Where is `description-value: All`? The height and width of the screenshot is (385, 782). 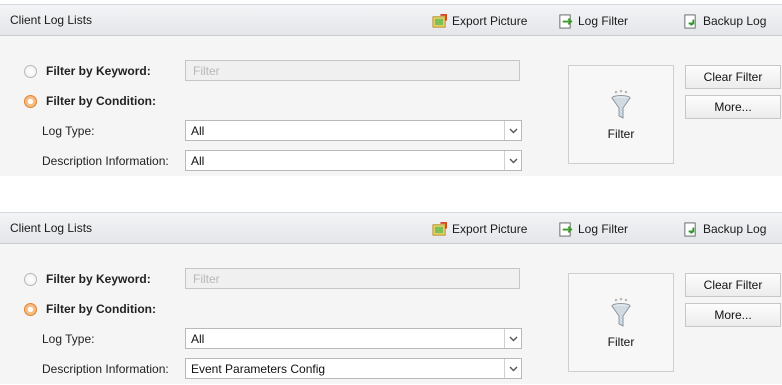 description-value: All is located at coordinates (198, 160).